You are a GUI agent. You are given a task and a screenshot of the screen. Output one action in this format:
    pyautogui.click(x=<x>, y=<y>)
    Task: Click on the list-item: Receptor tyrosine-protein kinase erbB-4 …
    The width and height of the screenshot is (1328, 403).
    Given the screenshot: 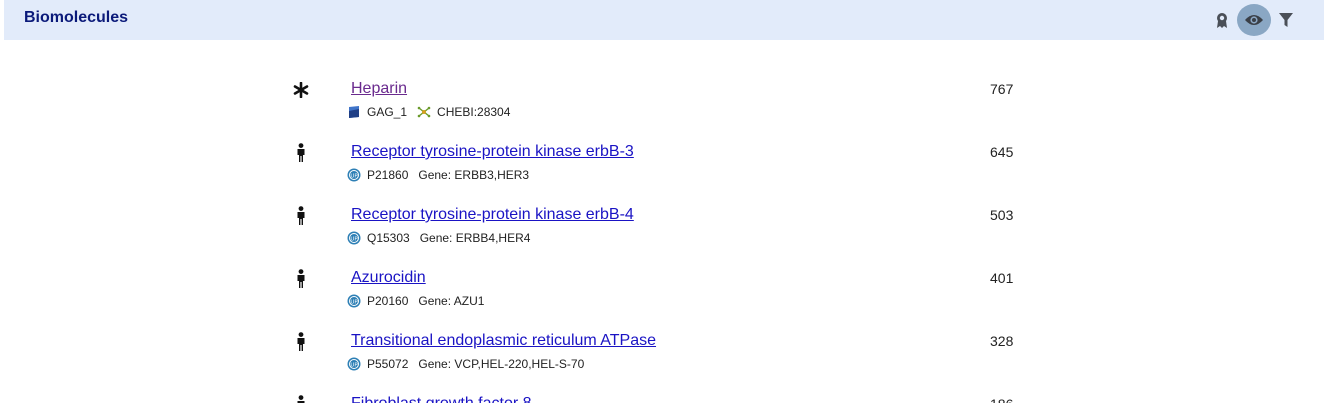 What is the action you would take?
    pyautogui.click(x=664, y=236)
    